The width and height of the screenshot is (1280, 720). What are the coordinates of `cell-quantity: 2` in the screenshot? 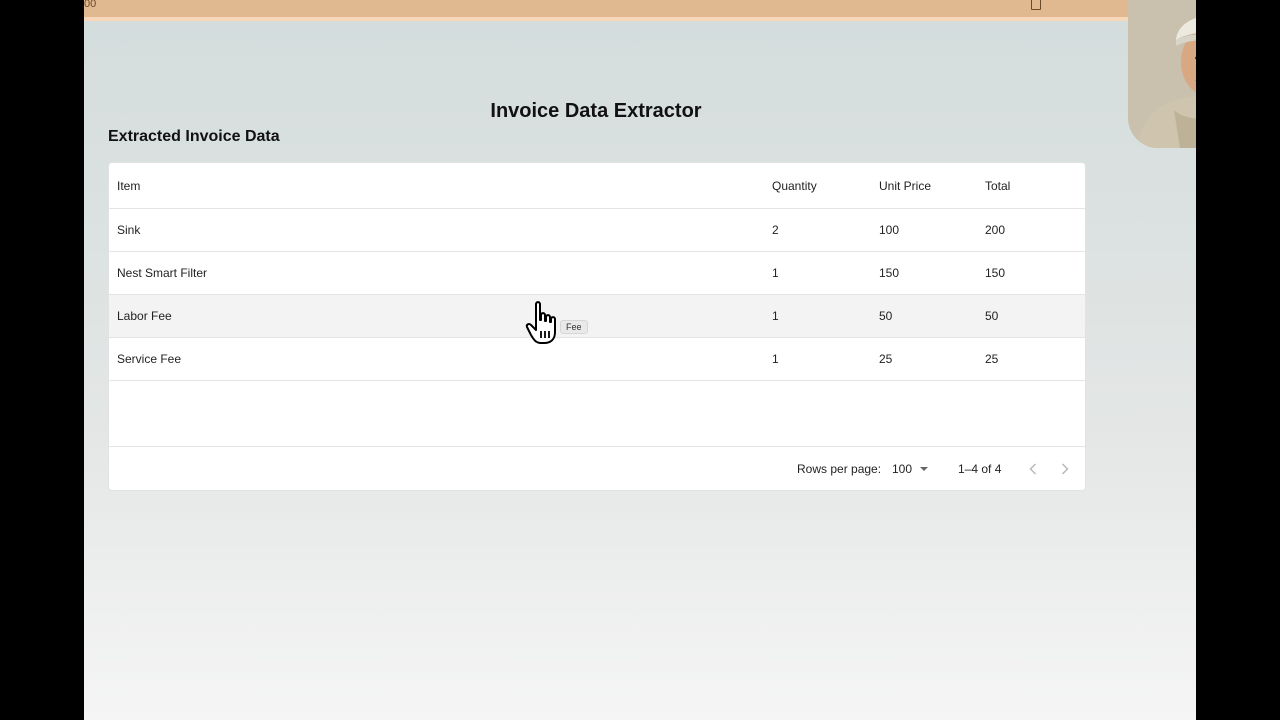 It's located at (775, 230).